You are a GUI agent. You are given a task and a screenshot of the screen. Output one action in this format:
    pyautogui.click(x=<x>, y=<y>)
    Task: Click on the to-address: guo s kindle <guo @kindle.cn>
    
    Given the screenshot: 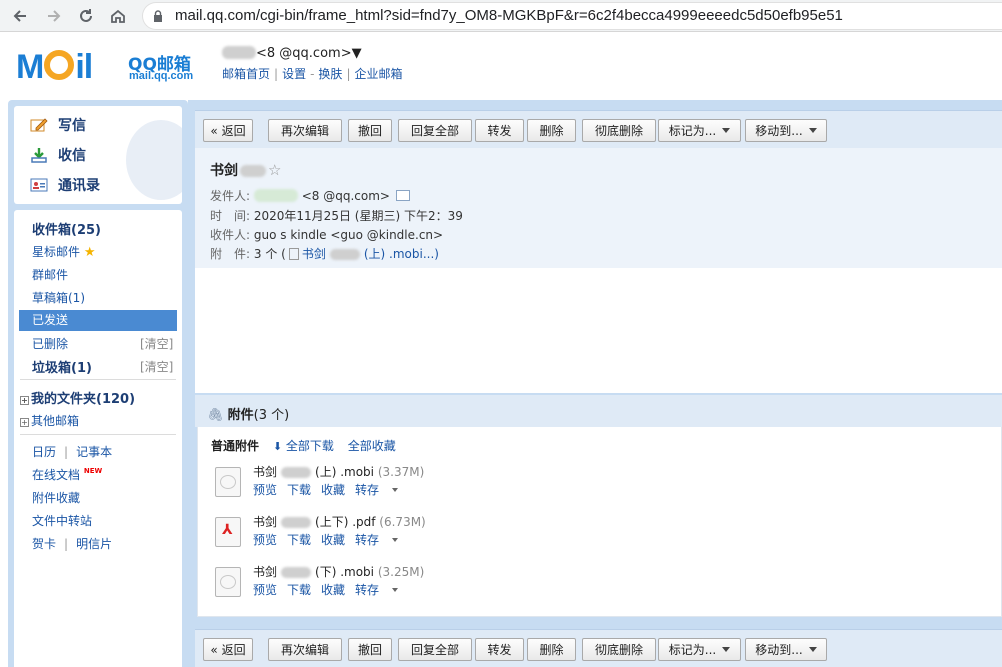 What is the action you would take?
    pyautogui.click(x=348, y=235)
    